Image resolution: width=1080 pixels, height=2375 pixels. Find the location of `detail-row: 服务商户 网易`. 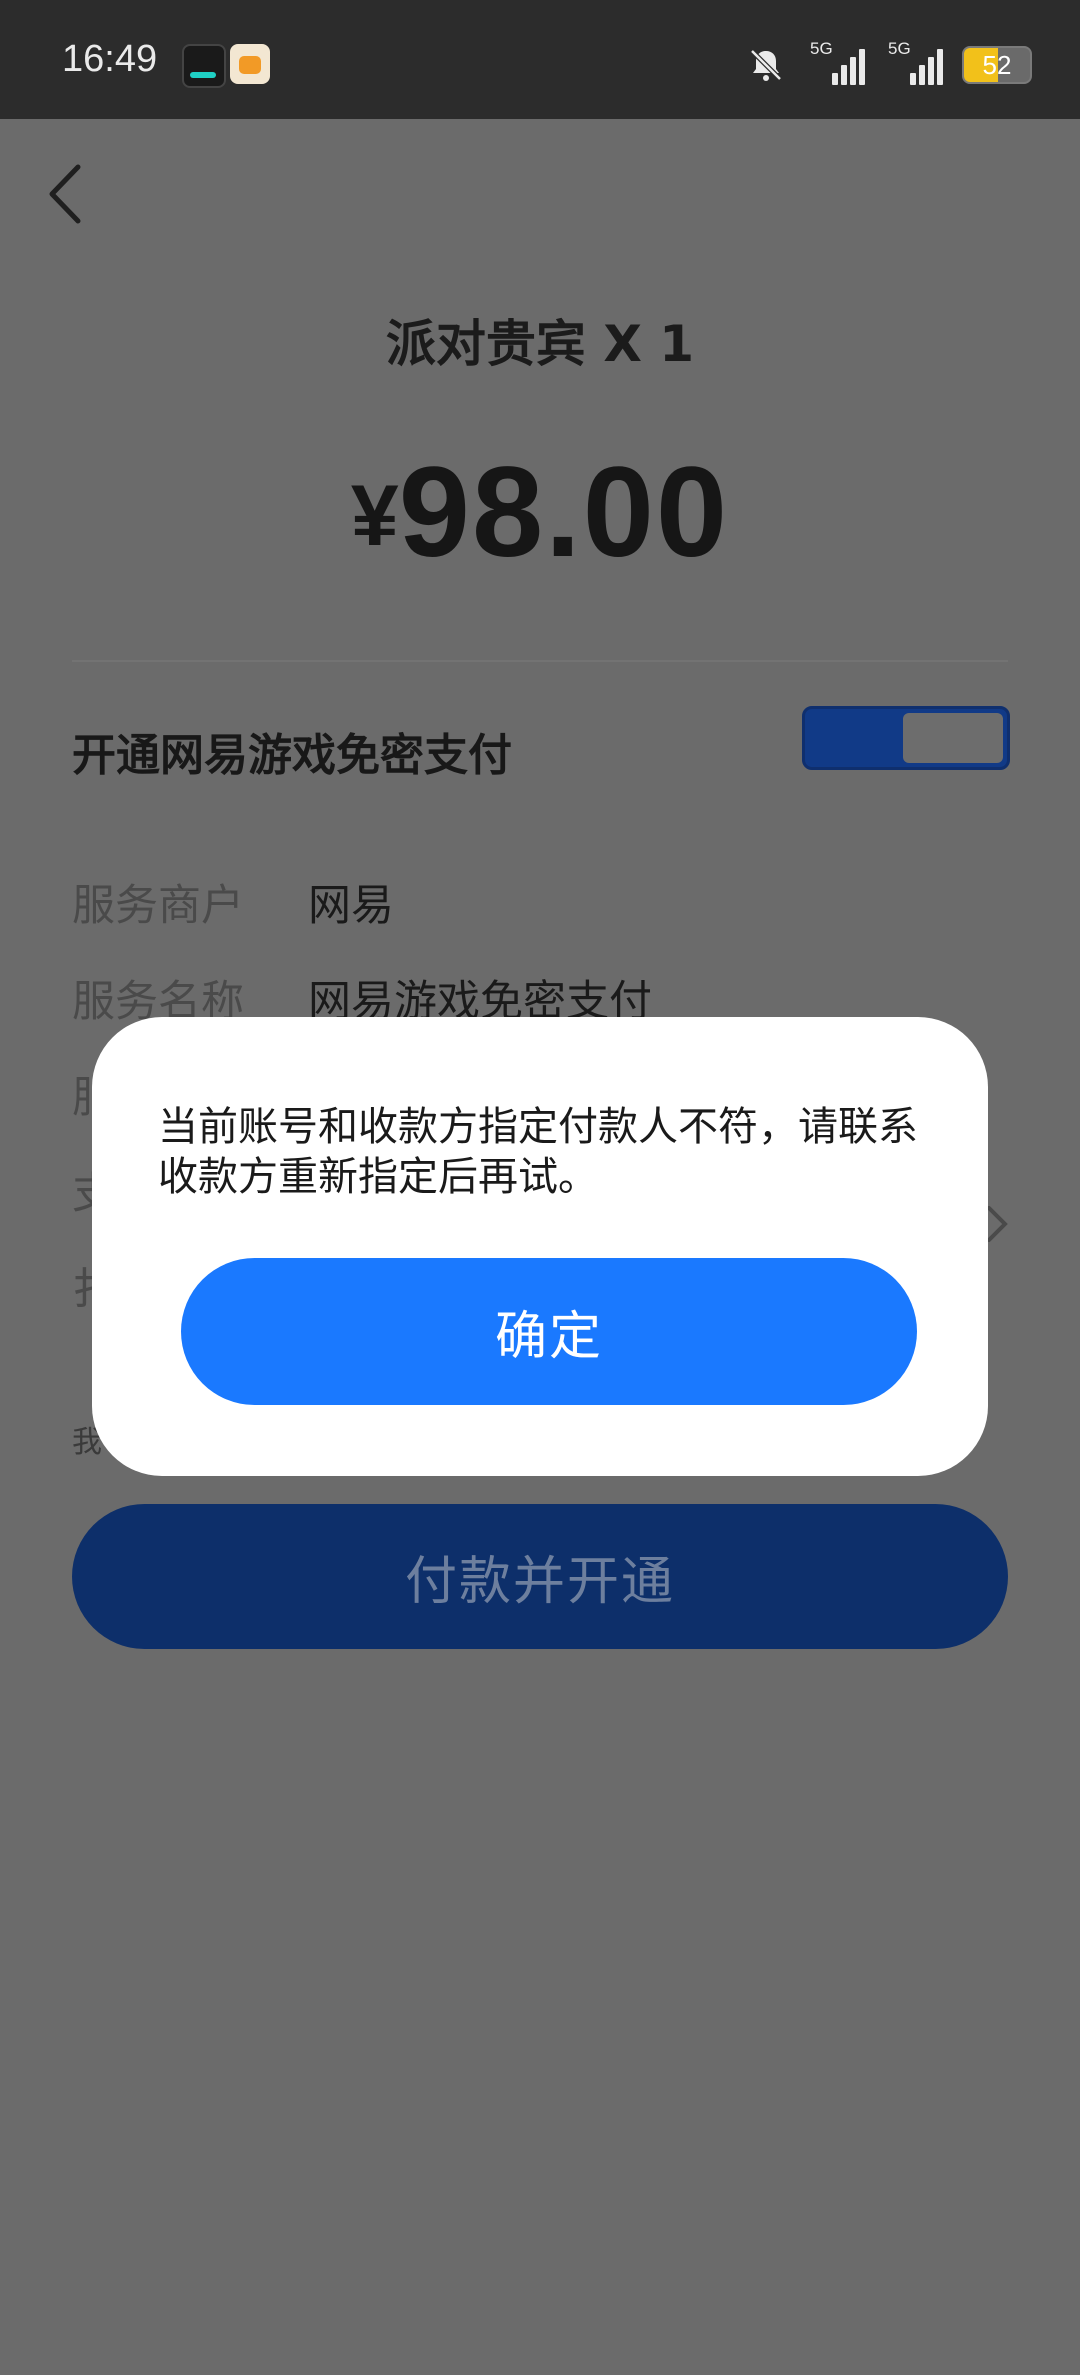

detail-row: 服务商户 网易 is located at coordinates (233, 902).